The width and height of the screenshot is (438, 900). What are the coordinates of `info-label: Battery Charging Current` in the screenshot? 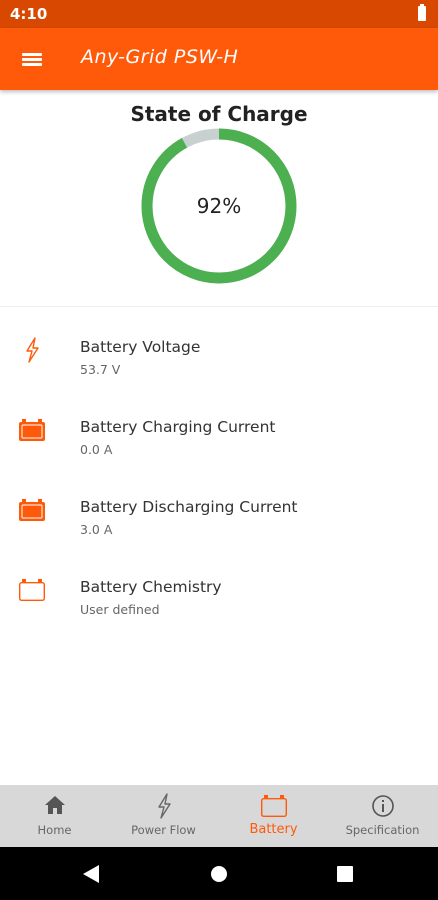 It's located at (178, 427).